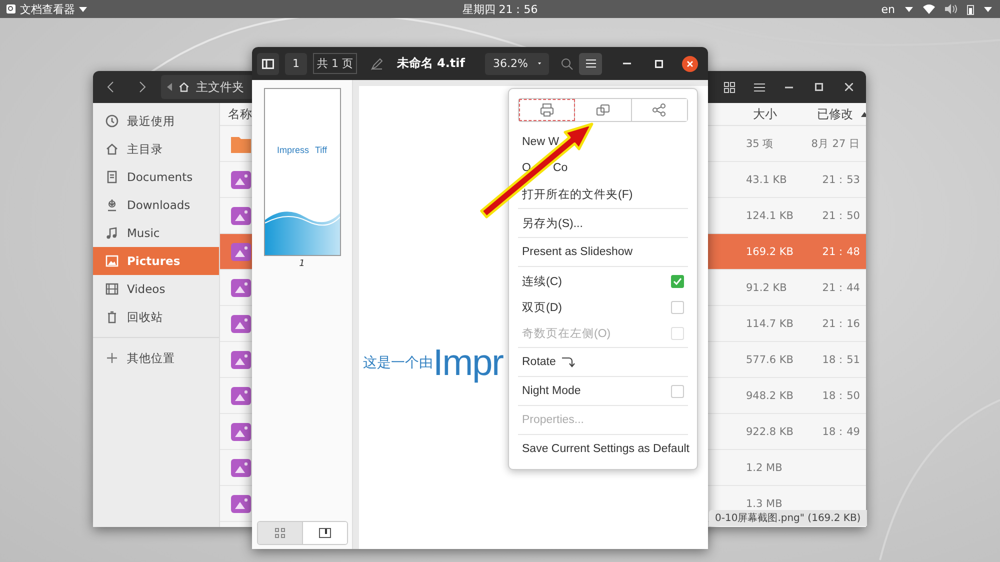 The width and height of the screenshot is (1000, 562). What do you see at coordinates (156, 121) in the screenshot?
I see `sidebar-item: 最近使用` at bounding box center [156, 121].